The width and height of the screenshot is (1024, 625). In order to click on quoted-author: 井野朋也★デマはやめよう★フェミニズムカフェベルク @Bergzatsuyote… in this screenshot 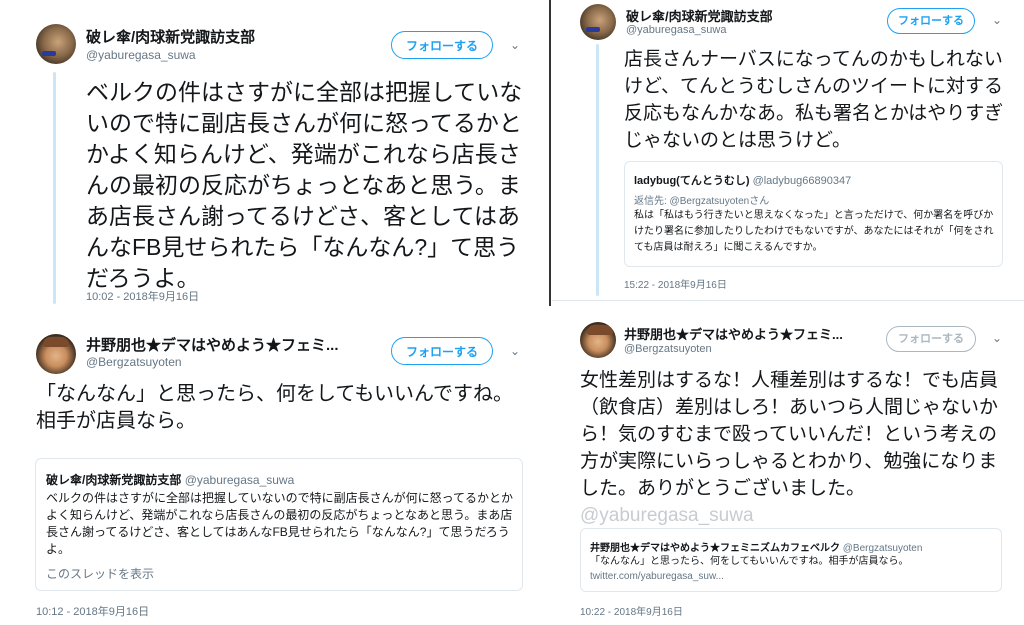, I will do `click(756, 546)`.